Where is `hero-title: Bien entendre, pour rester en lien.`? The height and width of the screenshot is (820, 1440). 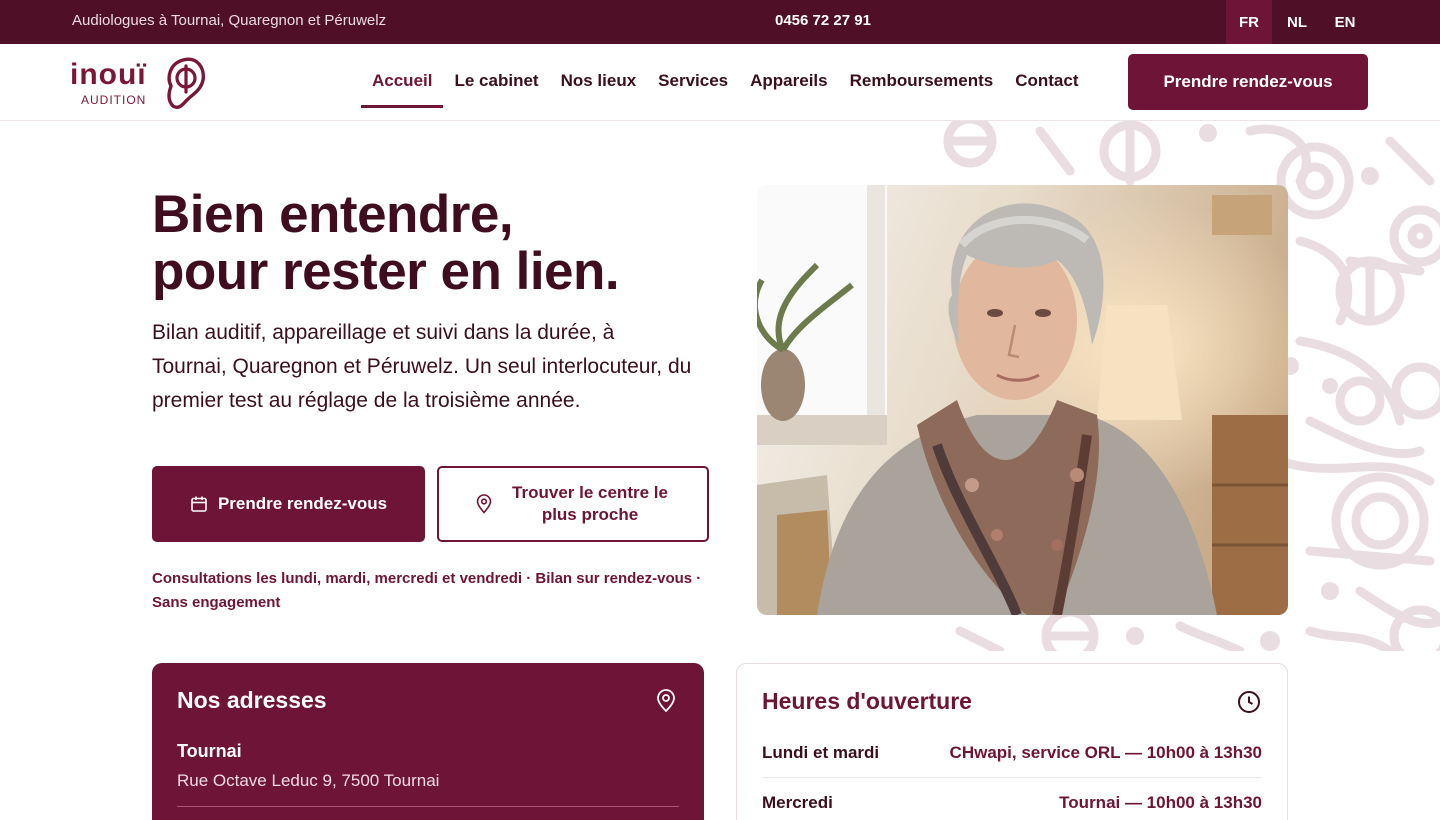
hero-title: Bien entendre, pour rester en lien. is located at coordinates (452, 243).